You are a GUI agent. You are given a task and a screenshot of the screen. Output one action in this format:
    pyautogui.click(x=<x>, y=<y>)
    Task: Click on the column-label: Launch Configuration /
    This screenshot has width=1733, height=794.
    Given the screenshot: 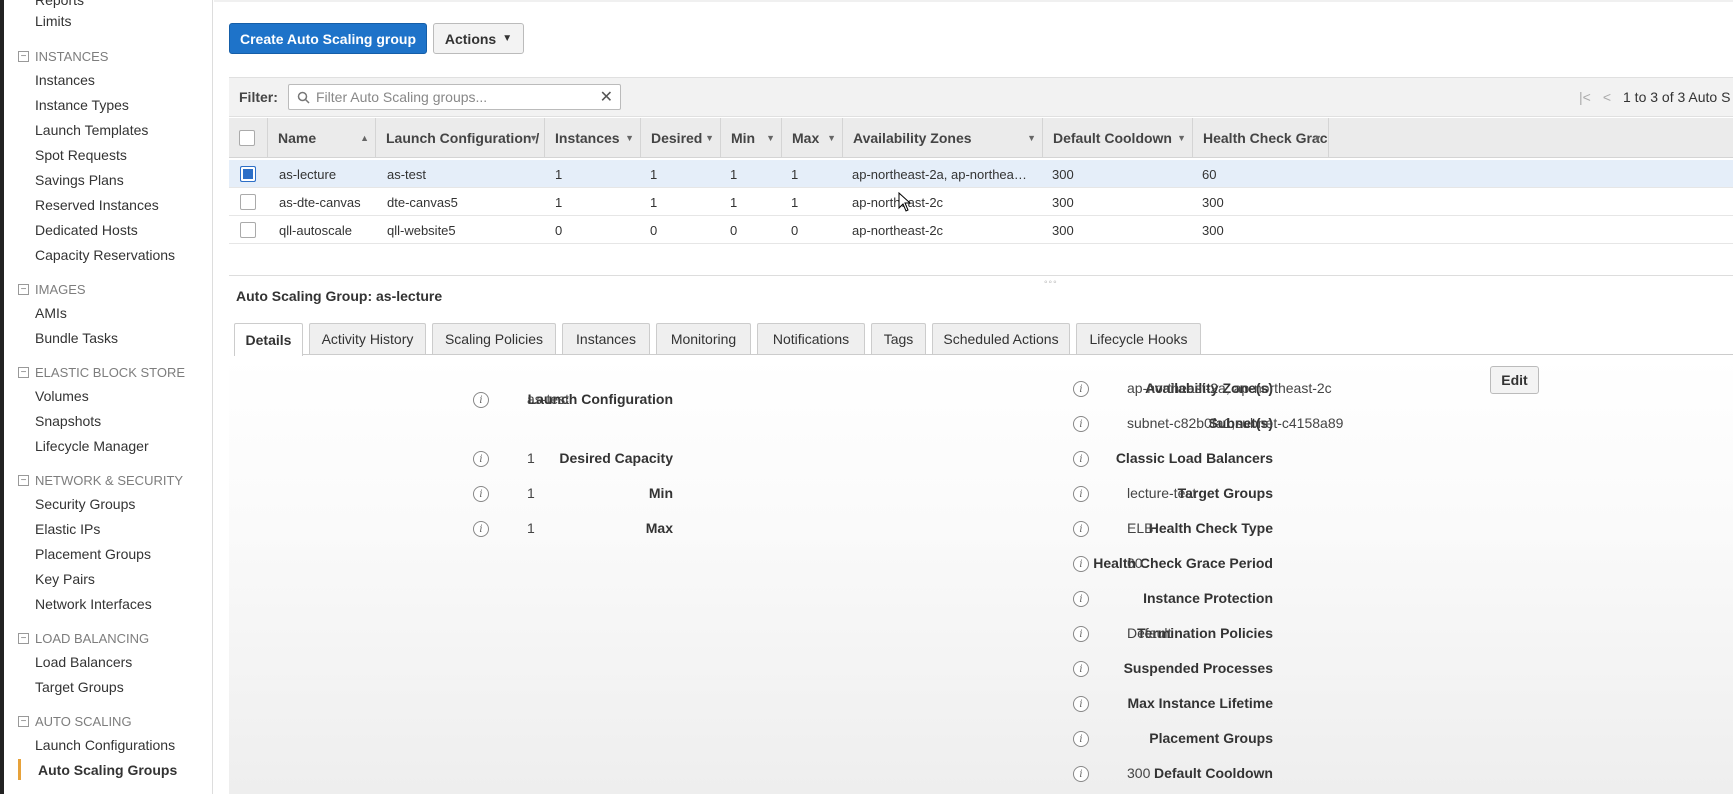 What is the action you would take?
    pyautogui.click(x=463, y=138)
    